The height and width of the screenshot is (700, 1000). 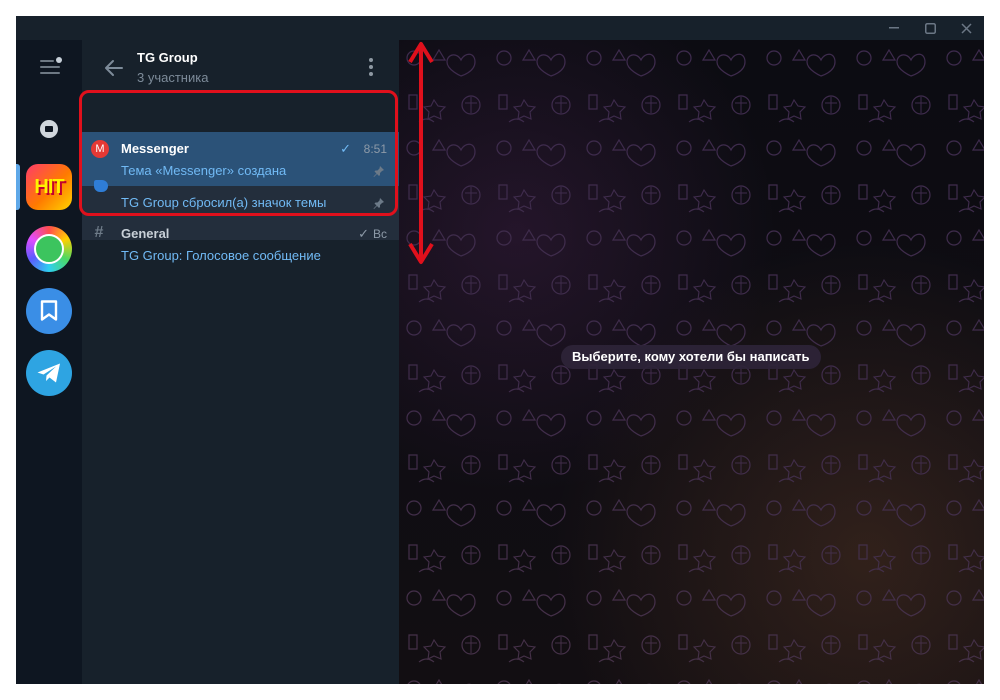 I want to click on smiley-avatar, so click(x=49, y=249).